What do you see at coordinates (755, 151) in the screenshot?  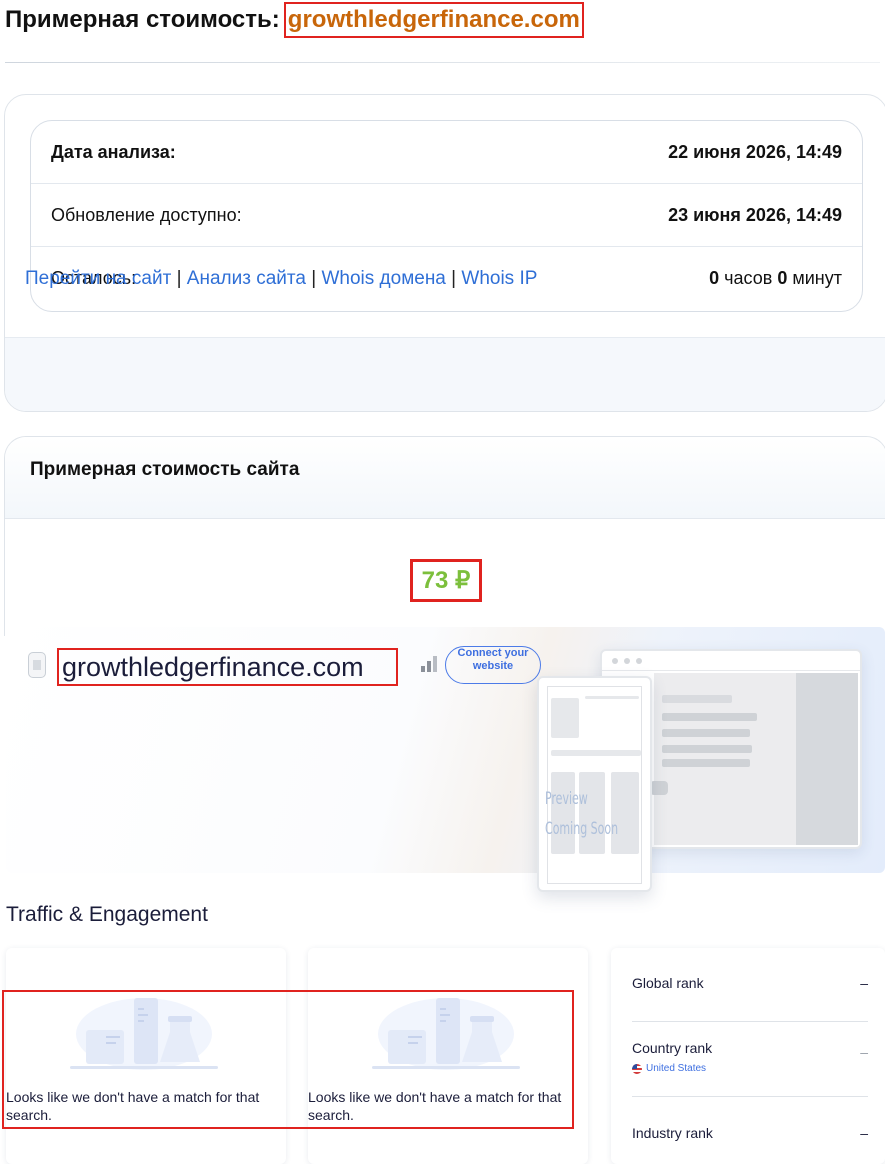 I see `analysis-date-value: 22 июня 2026, 14:49` at bounding box center [755, 151].